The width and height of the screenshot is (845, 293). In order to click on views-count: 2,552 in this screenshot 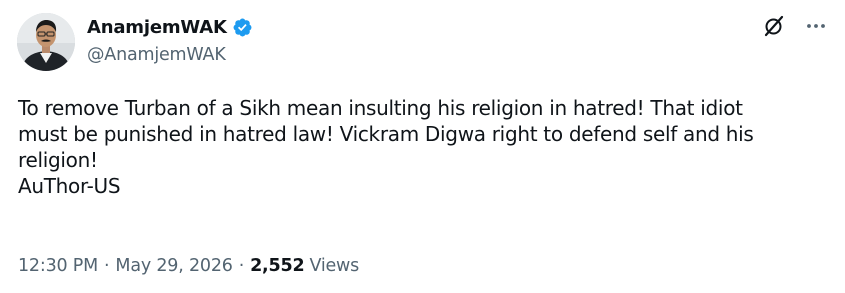, I will do `click(277, 266)`.